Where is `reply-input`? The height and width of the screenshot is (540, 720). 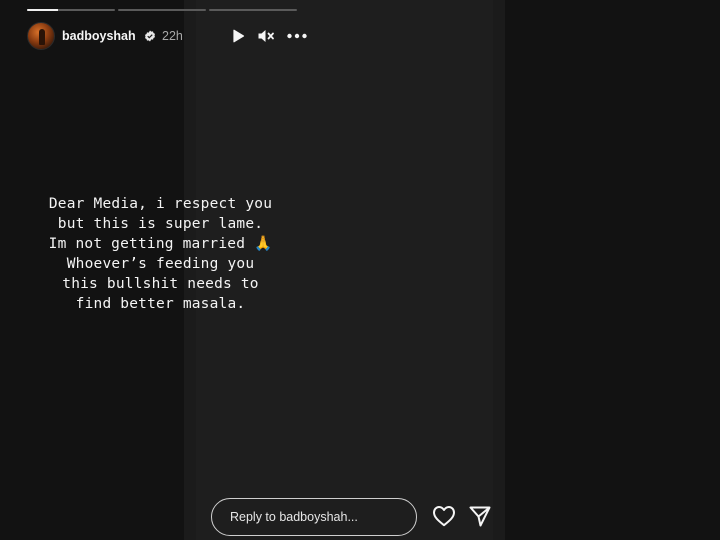 reply-input is located at coordinates (314, 517).